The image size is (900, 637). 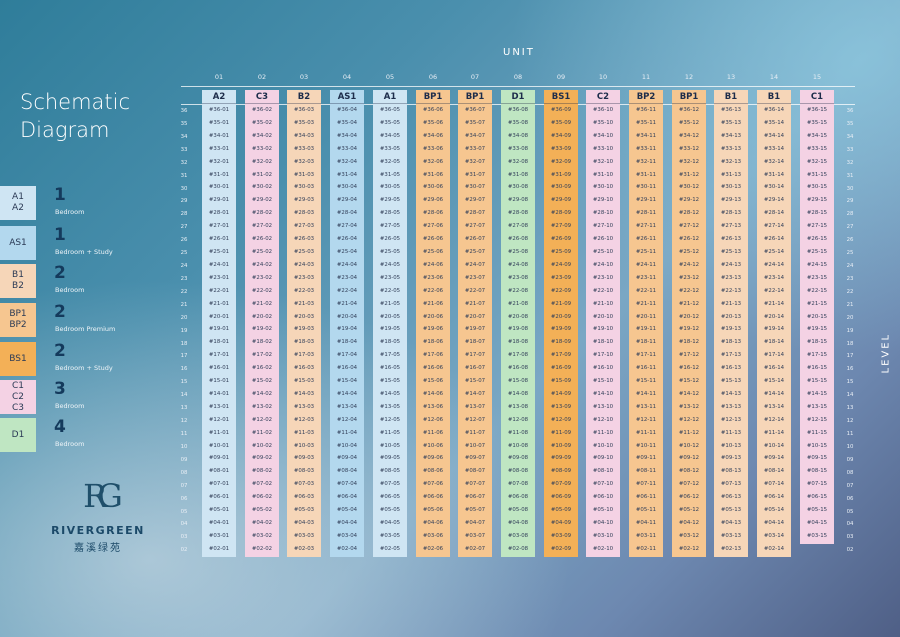 I want to click on unit-cell: #13-07, so click(x=475, y=406).